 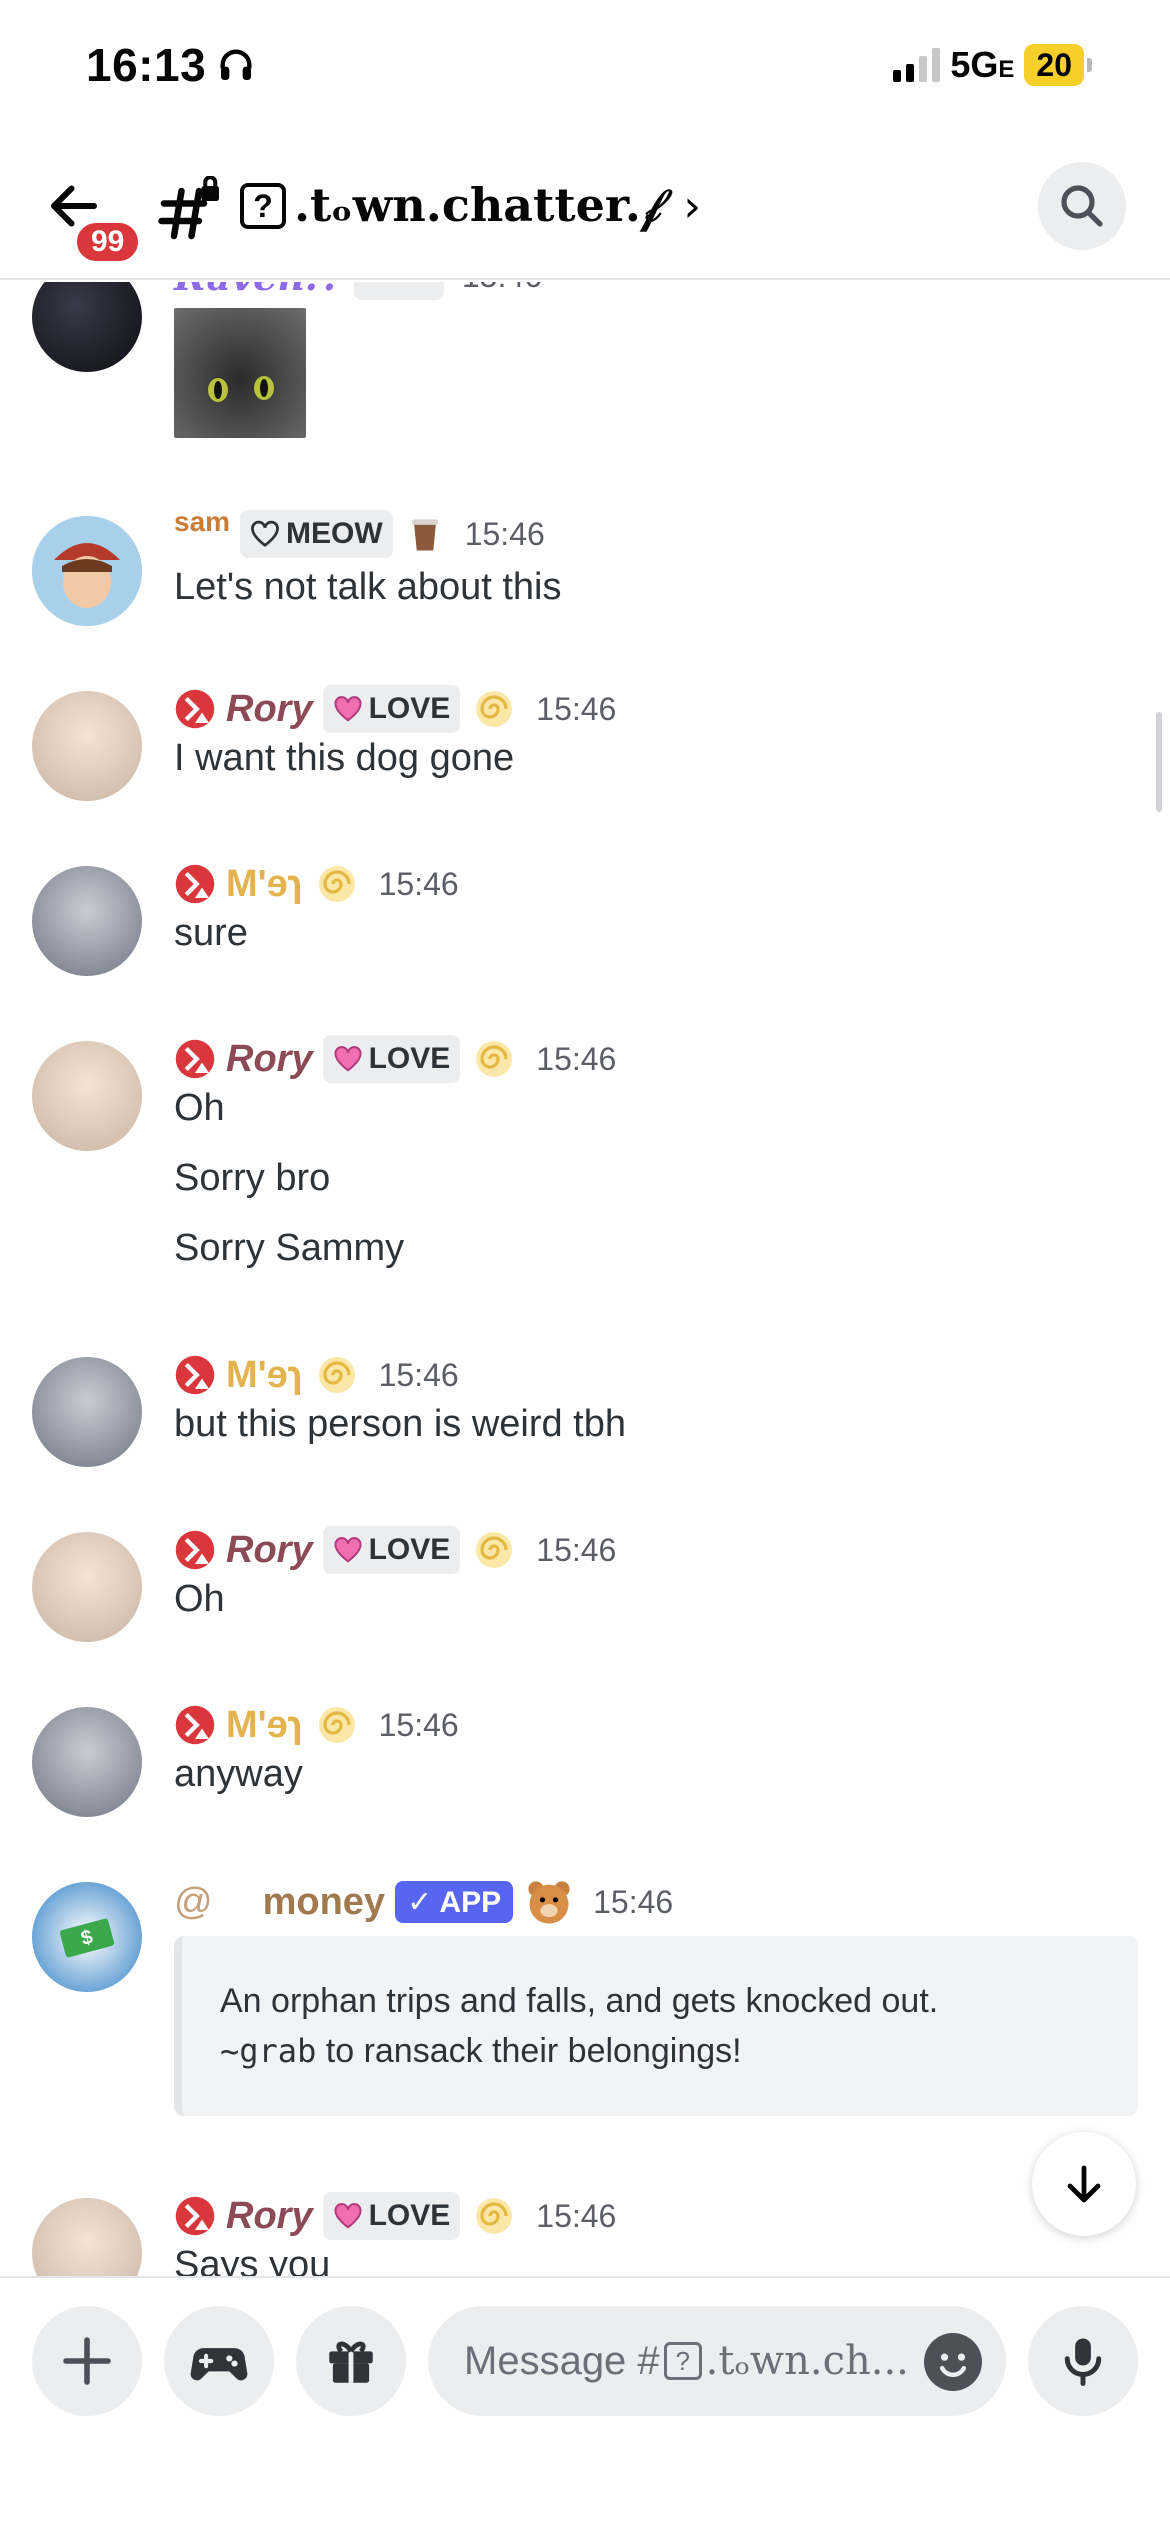 I want to click on message-text: but this person is weird tbh, so click(x=400, y=1424).